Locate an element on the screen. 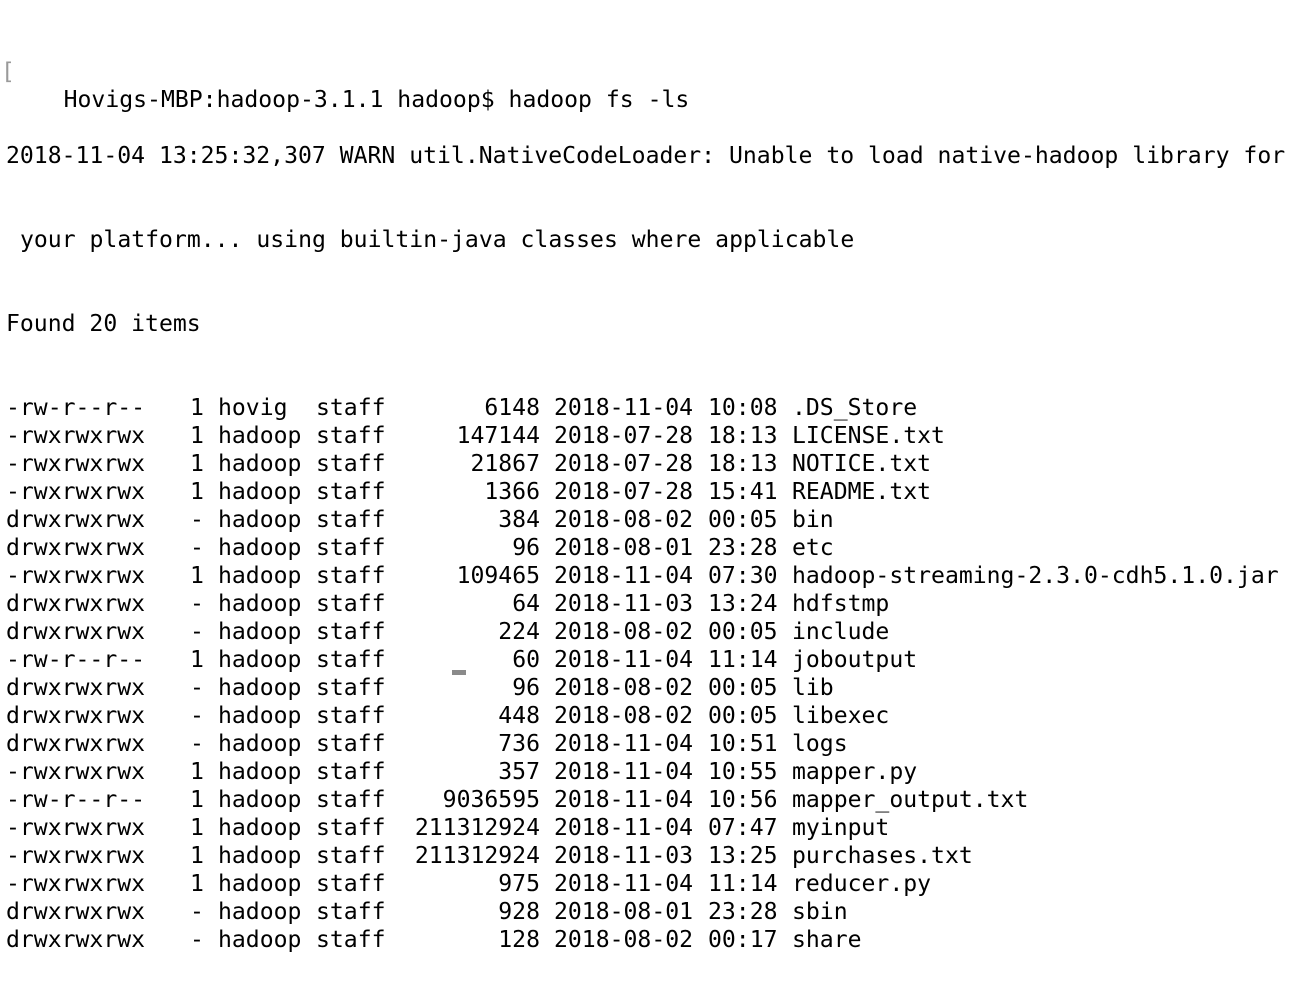 The height and width of the screenshot is (982, 1300). listing-time: 10:55 is located at coordinates (743, 772).